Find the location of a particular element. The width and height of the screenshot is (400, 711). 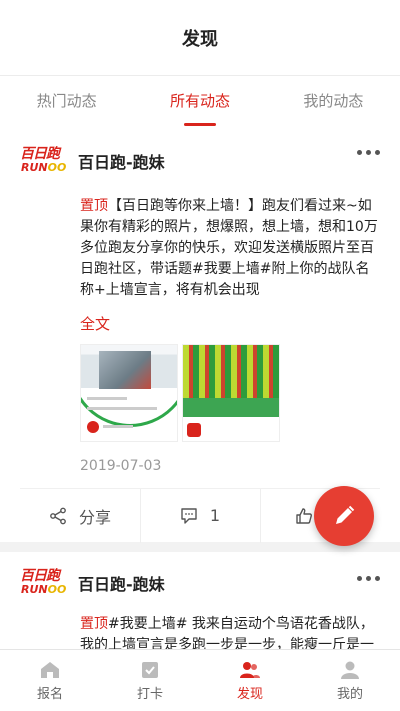

nav-discover: 发现 is located at coordinates (250, 680).